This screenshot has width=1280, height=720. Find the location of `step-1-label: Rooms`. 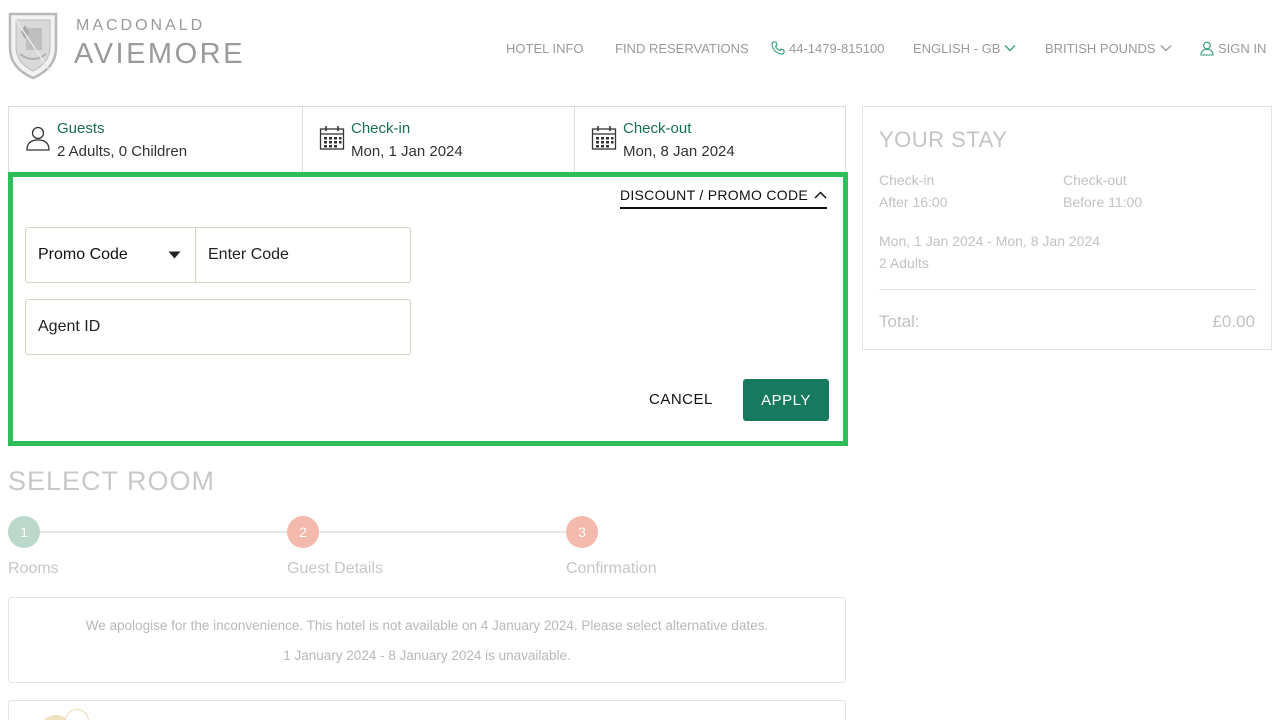

step-1-label: Rooms is located at coordinates (33, 568).